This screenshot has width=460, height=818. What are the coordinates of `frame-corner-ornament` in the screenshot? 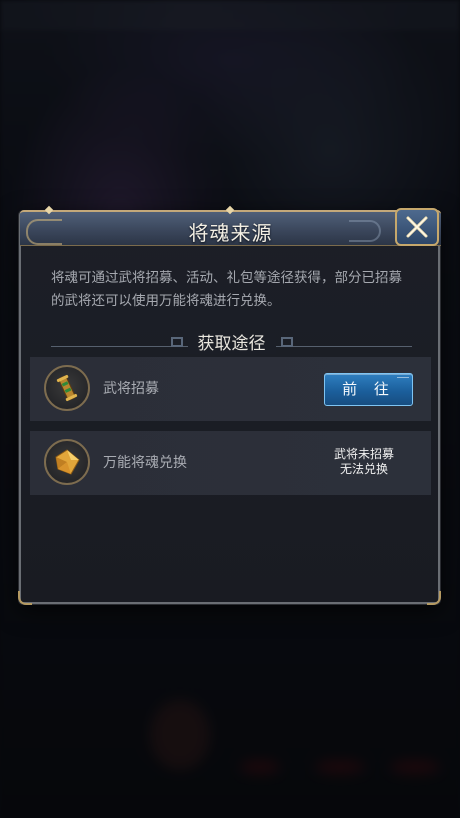 It's located at (25, 598).